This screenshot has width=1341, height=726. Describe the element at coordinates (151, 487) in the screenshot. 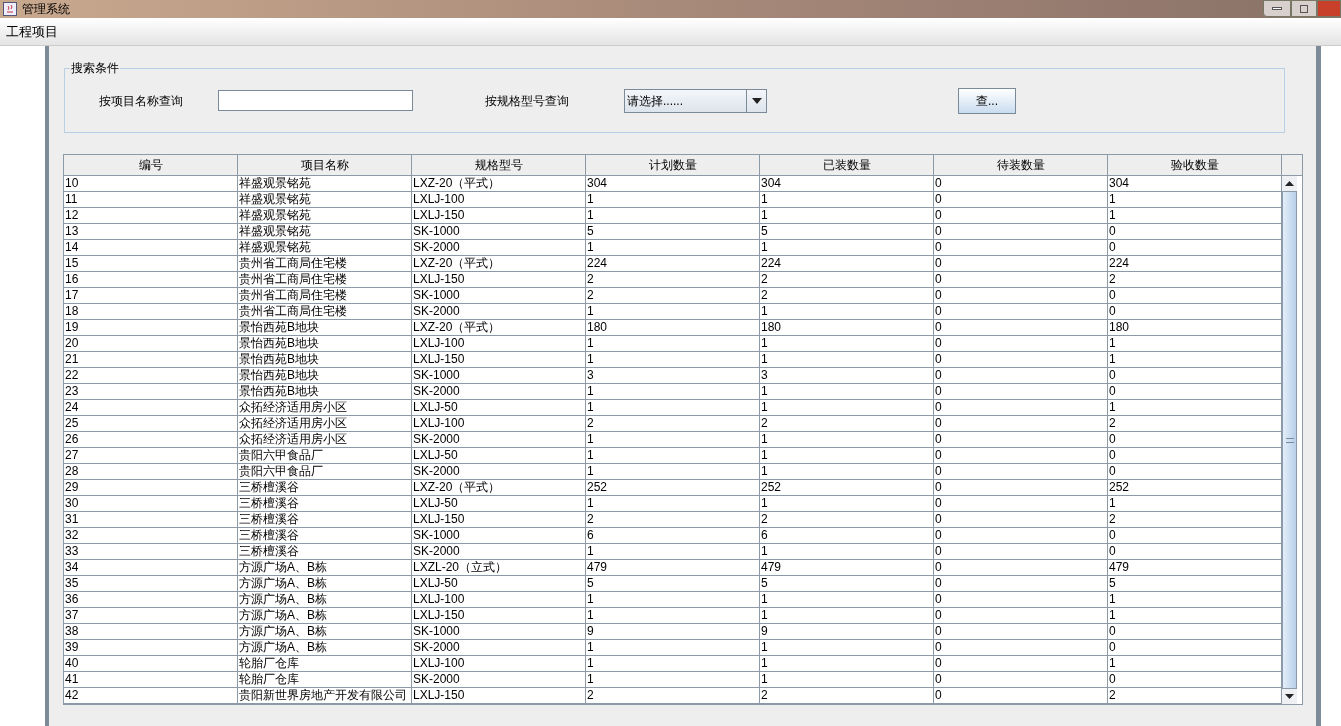

I see `table-cell: 29` at that location.